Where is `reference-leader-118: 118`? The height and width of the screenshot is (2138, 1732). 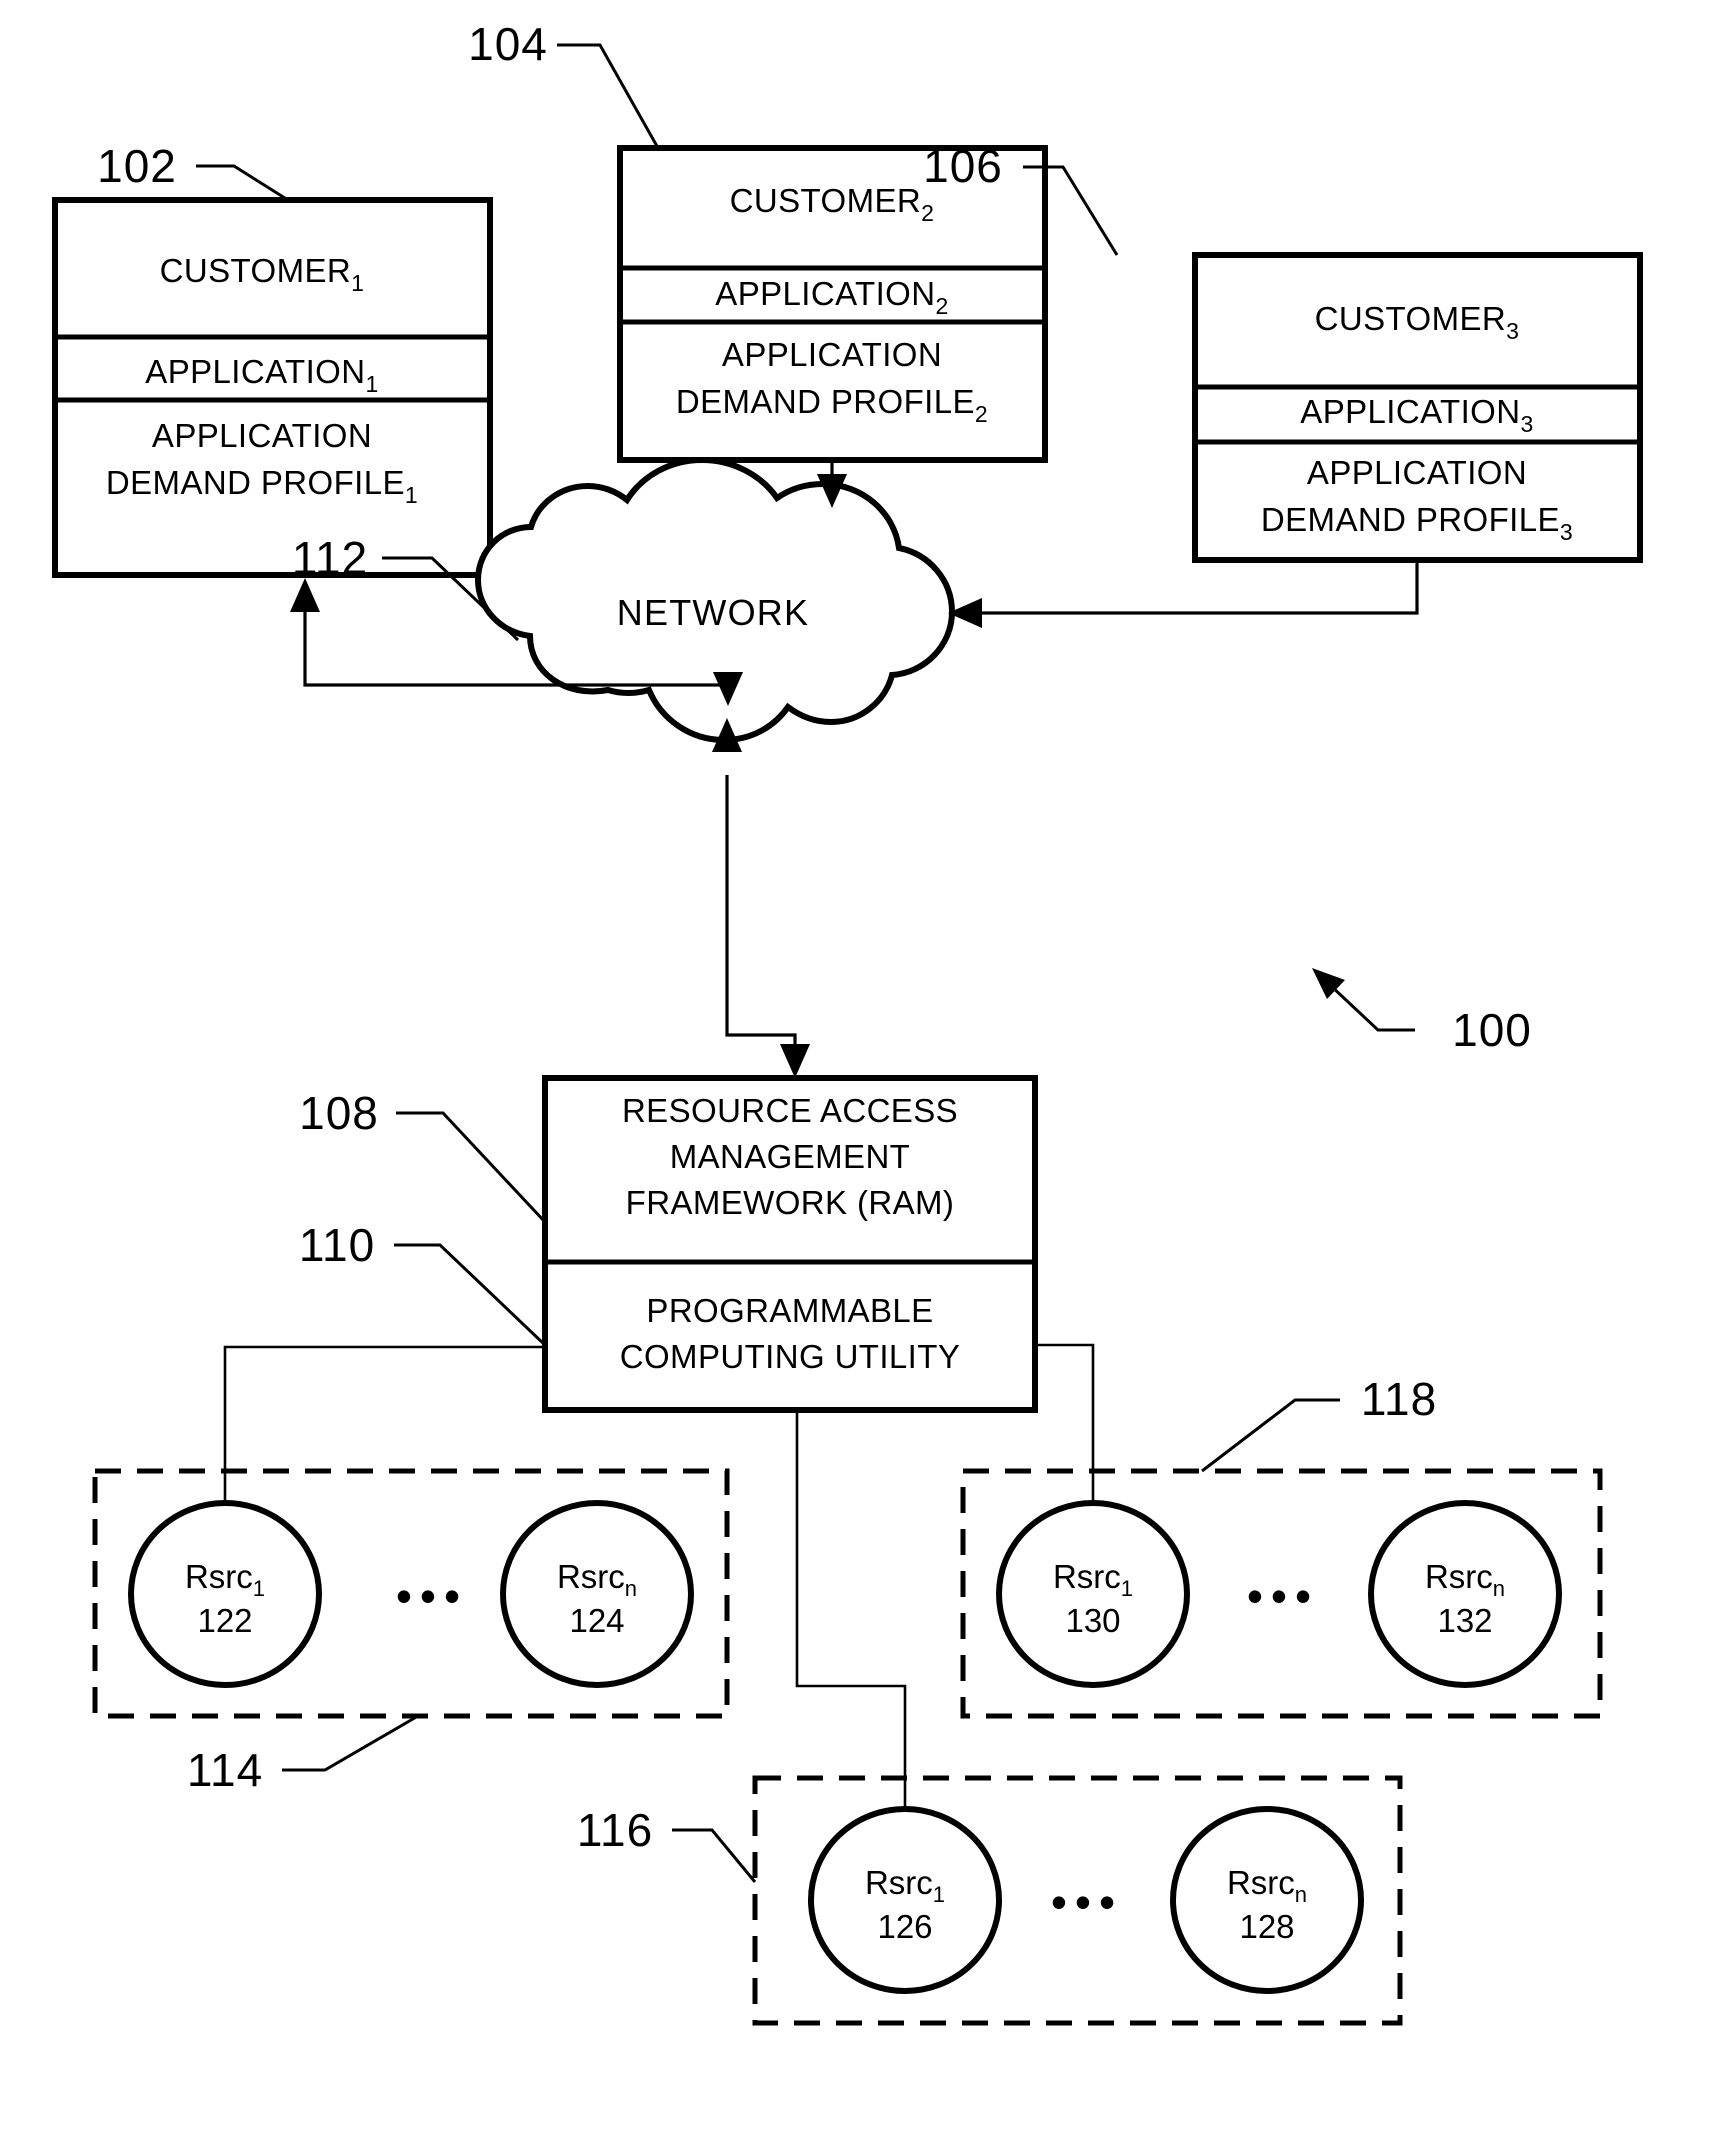
reference-leader-118: 118 is located at coordinates (1319, 1423).